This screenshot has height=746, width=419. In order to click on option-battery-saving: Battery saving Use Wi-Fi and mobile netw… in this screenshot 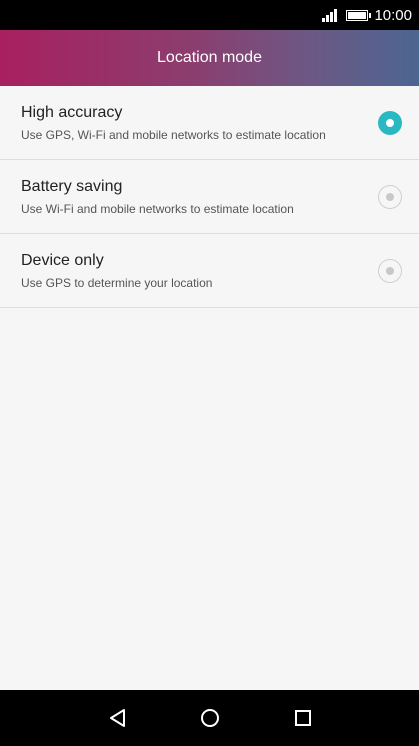, I will do `click(209, 197)`.